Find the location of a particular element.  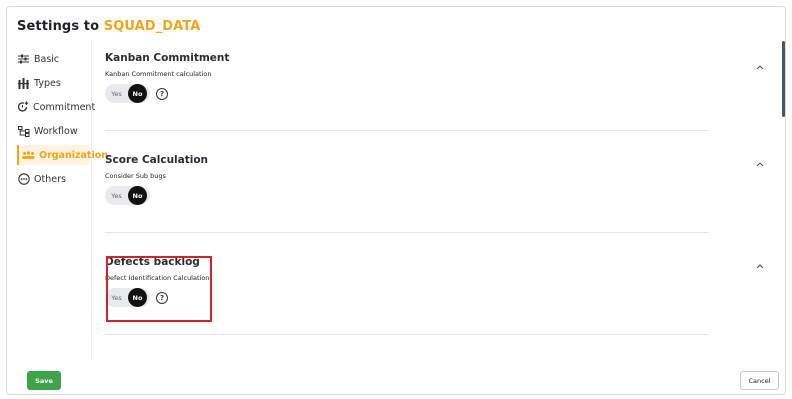

save-button: Save is located at coordinates (44, 380).